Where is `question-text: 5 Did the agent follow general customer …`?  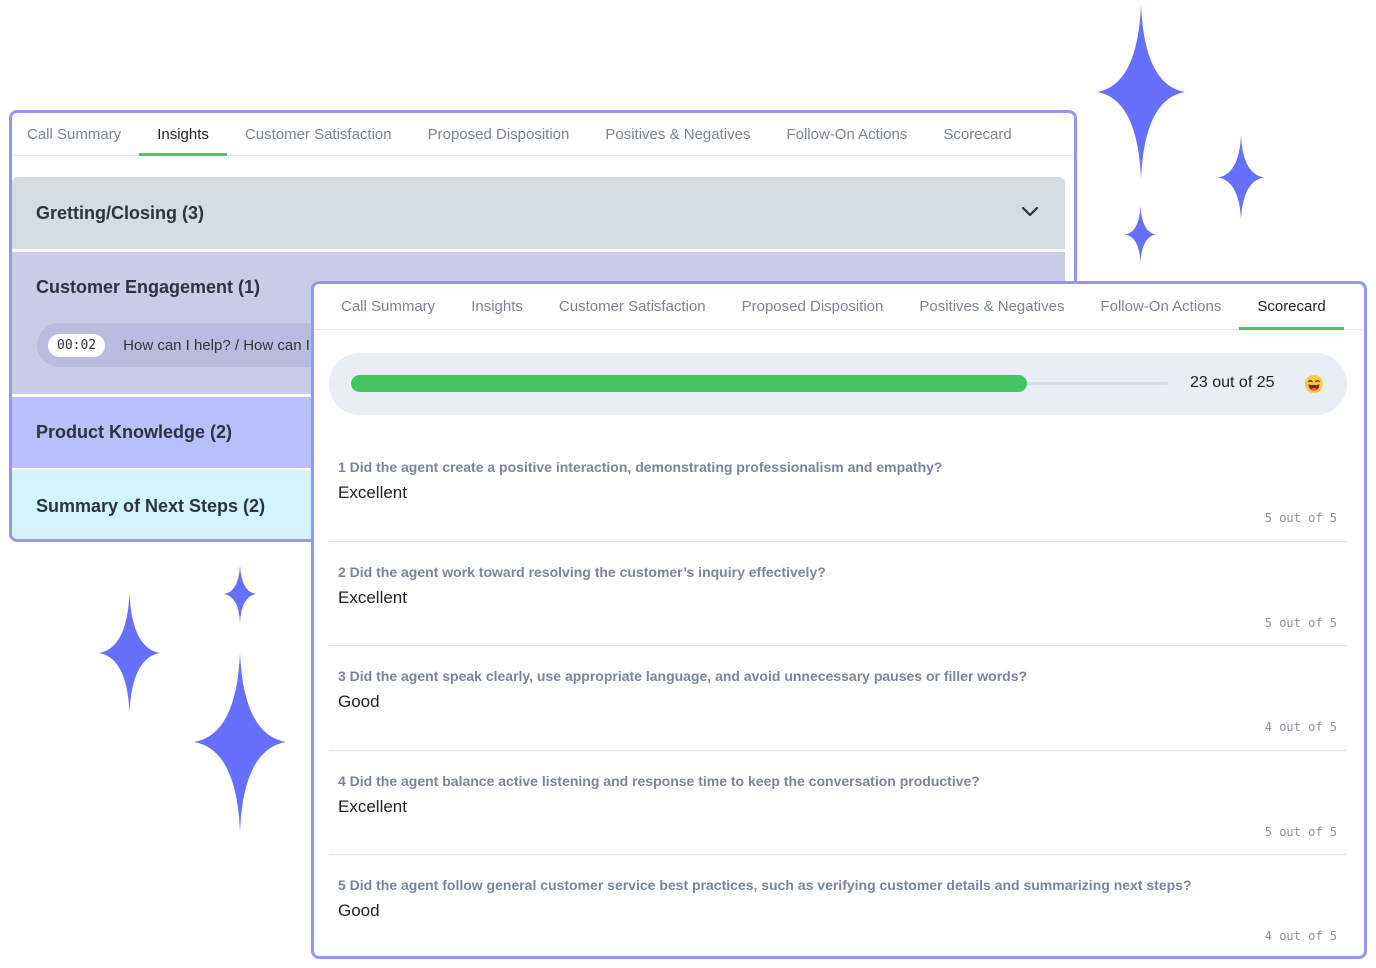
question-text: 5 Did the agent follow general customer … is located at coordinates (765, 885).